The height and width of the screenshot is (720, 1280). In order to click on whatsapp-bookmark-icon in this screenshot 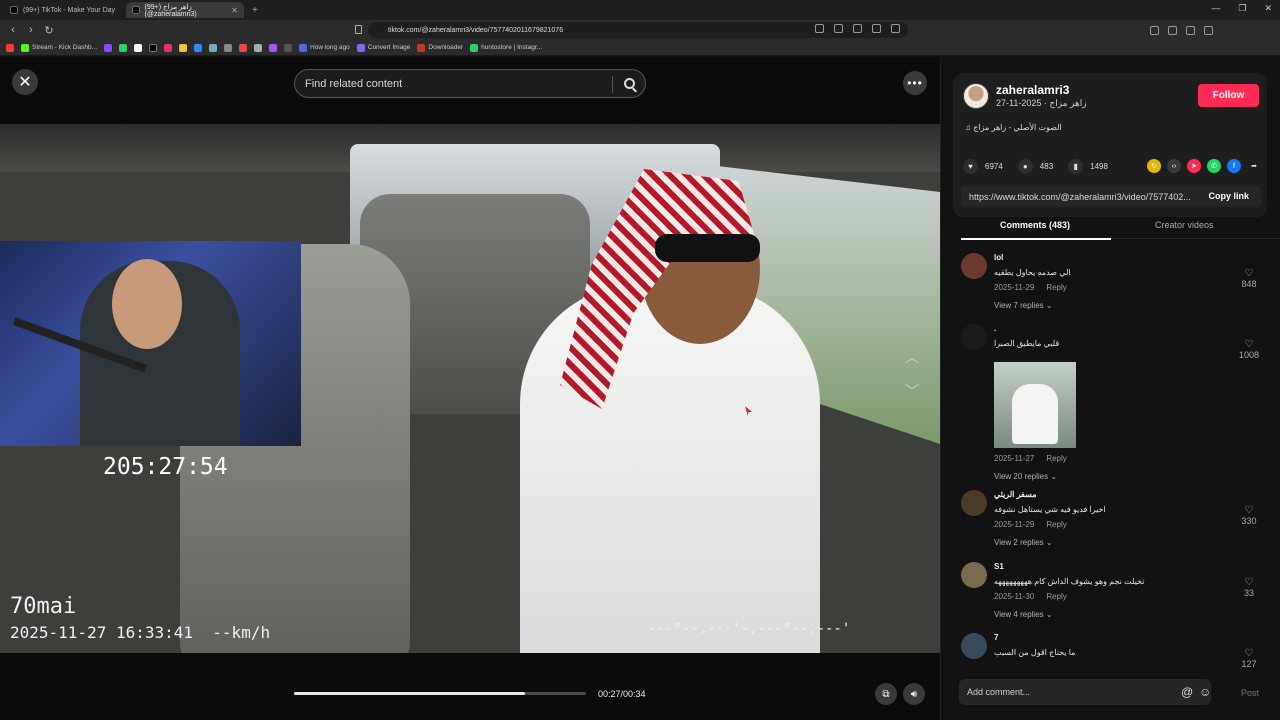, I will do `click(123, 47)`.